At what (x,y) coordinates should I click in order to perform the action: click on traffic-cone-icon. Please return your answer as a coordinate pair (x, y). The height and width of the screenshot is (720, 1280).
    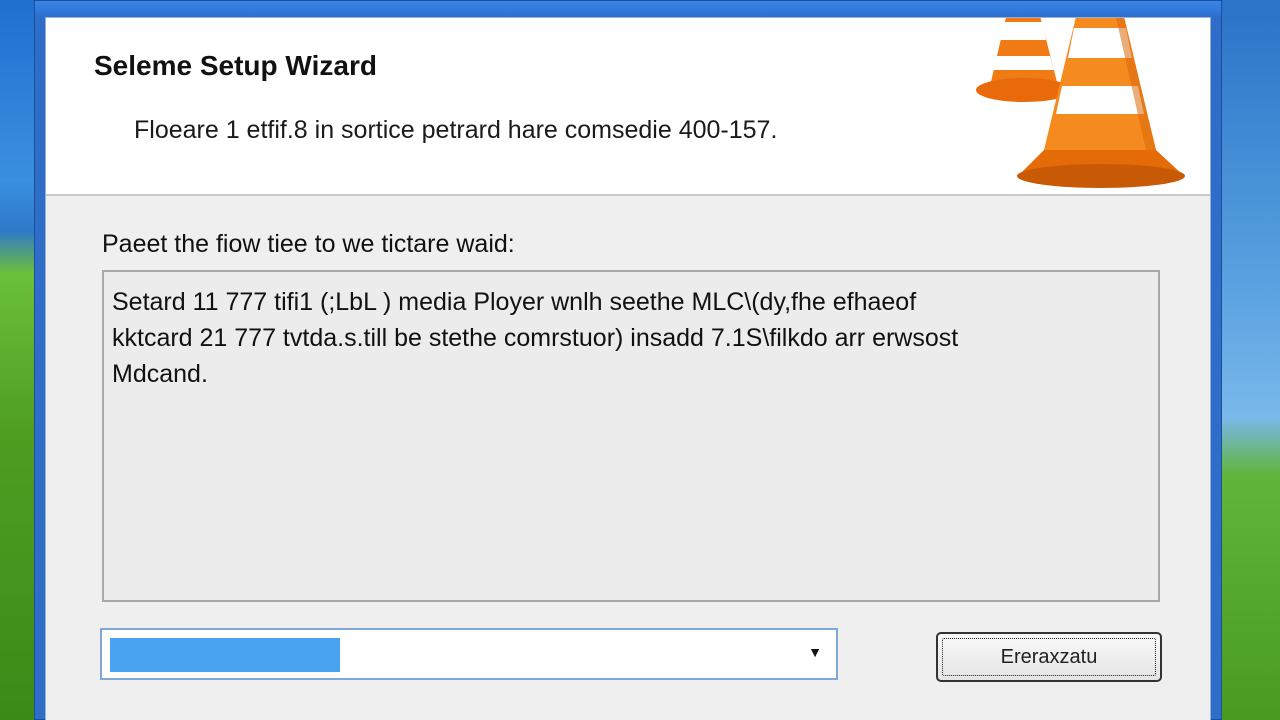
    Looking at the image, I should click on (1080, 103).